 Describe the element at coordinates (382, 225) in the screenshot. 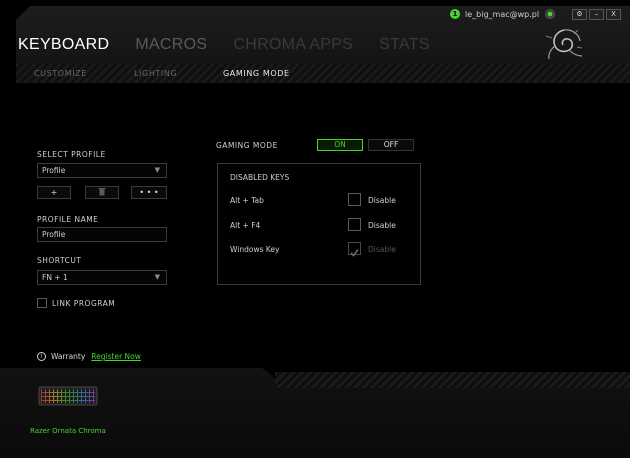

I see `disable-alt-f4-label: Disable` at that location.